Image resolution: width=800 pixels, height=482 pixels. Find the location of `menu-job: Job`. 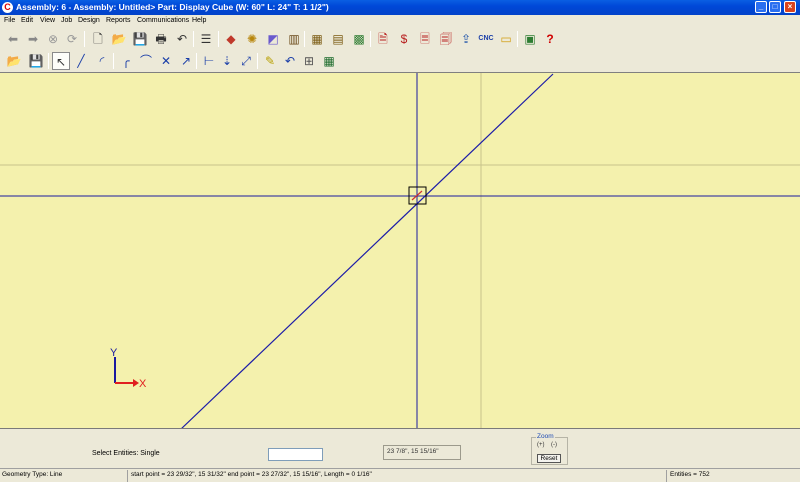

menu-job: Job is located at coordinates (66, 20).